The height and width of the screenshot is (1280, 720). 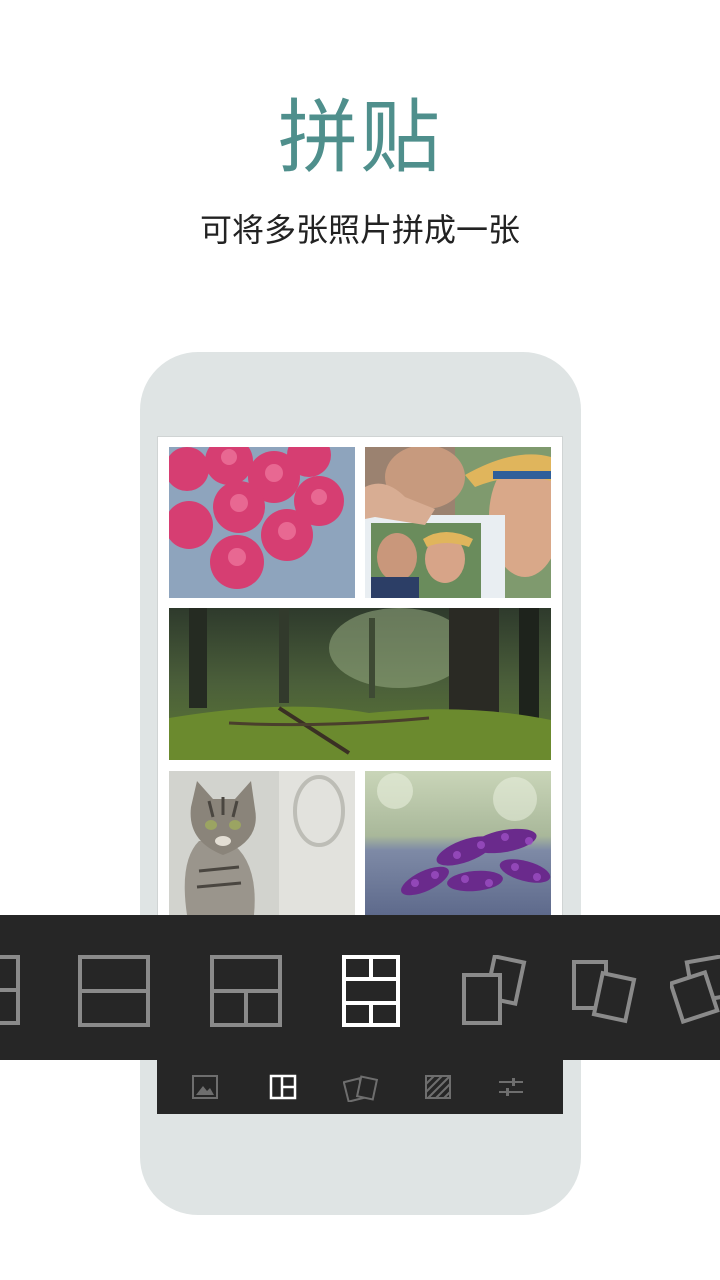 I want to click on page-title: 拼贴, so click(x=360, y=137).